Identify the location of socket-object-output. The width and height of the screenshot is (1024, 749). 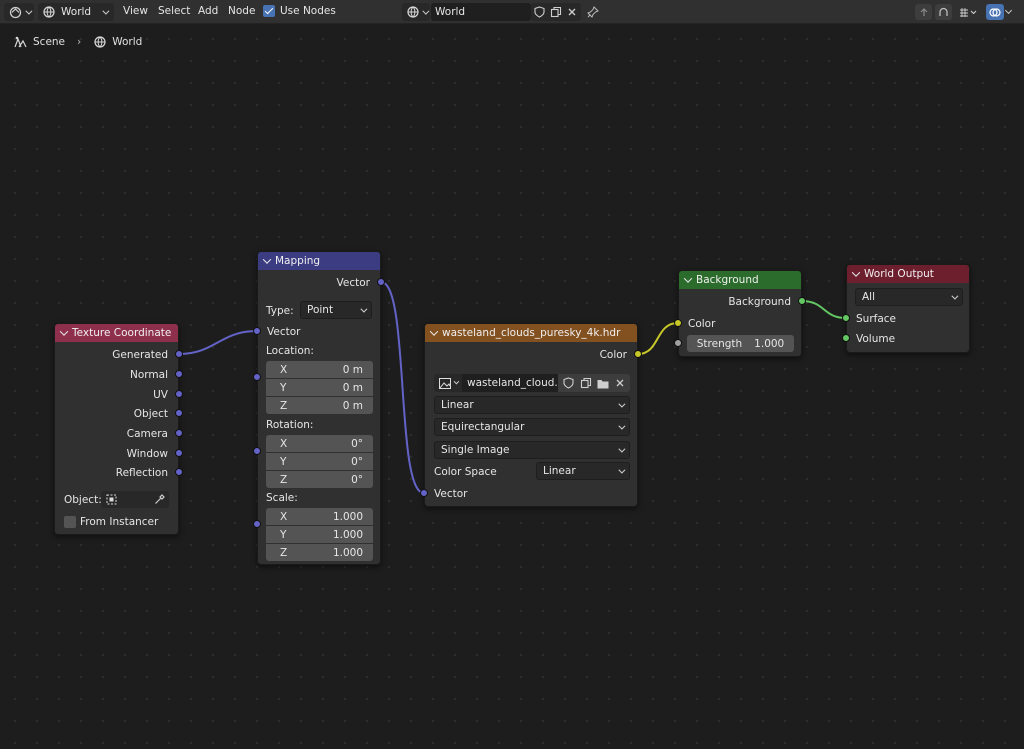
(179, 413).